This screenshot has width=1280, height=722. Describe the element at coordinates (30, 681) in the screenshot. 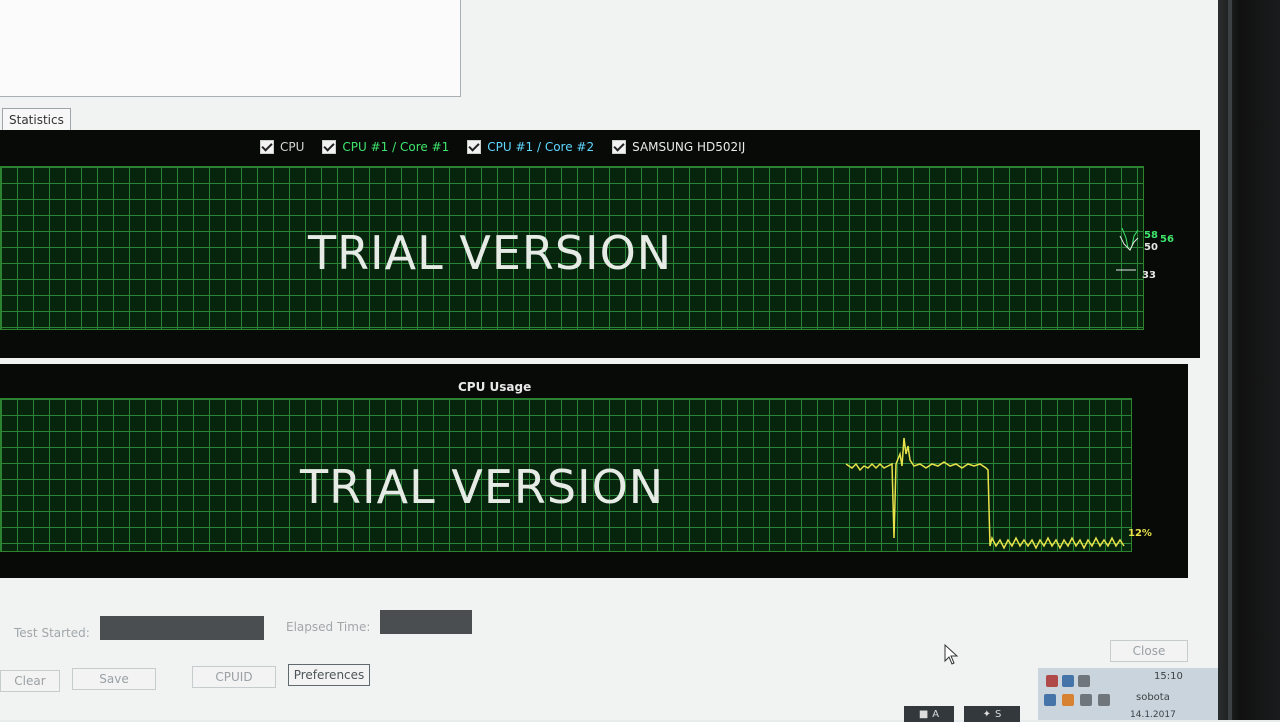

I see `clear-button: Clear` at that location.